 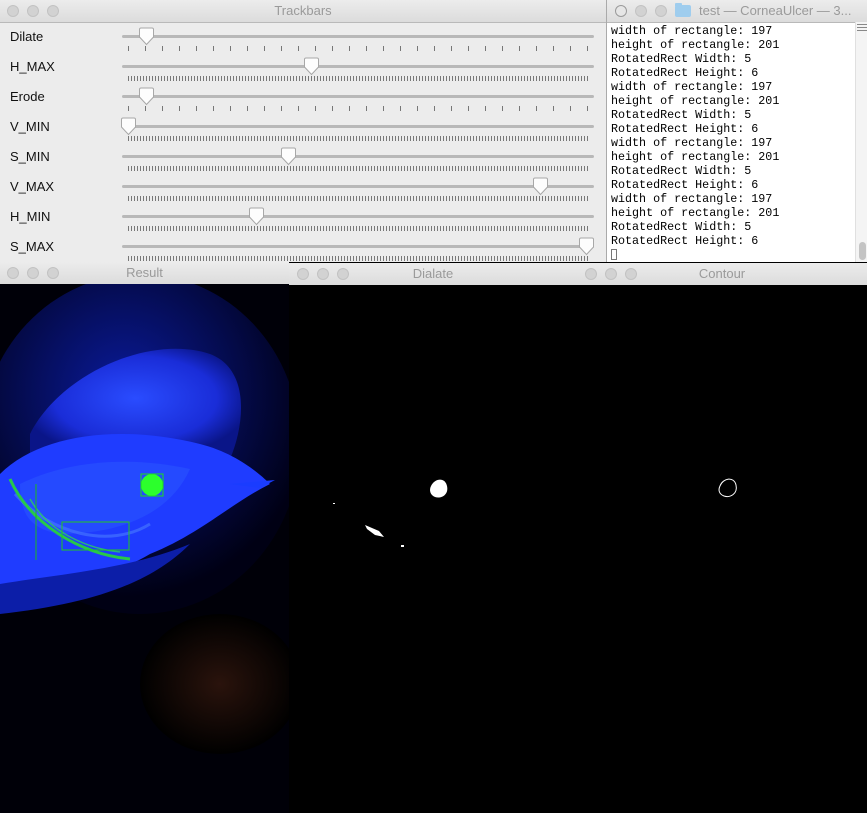 I want to click on trackbar-erode: Erode, so click(x=303, y=97).